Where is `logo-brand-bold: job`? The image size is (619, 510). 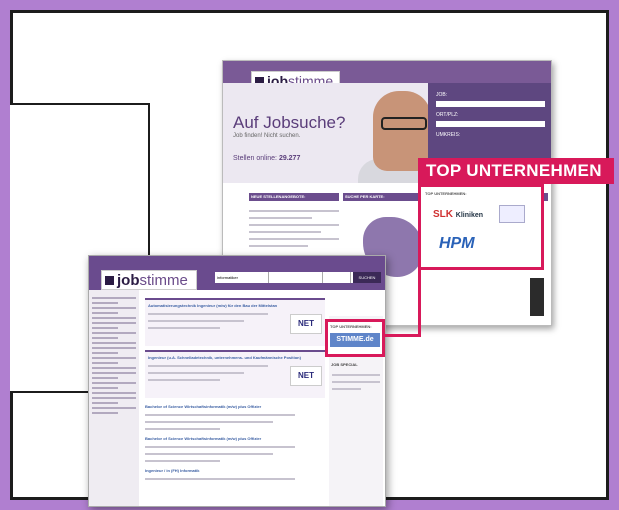 logo-brand-bold: job is located at coordinates (128, 280).